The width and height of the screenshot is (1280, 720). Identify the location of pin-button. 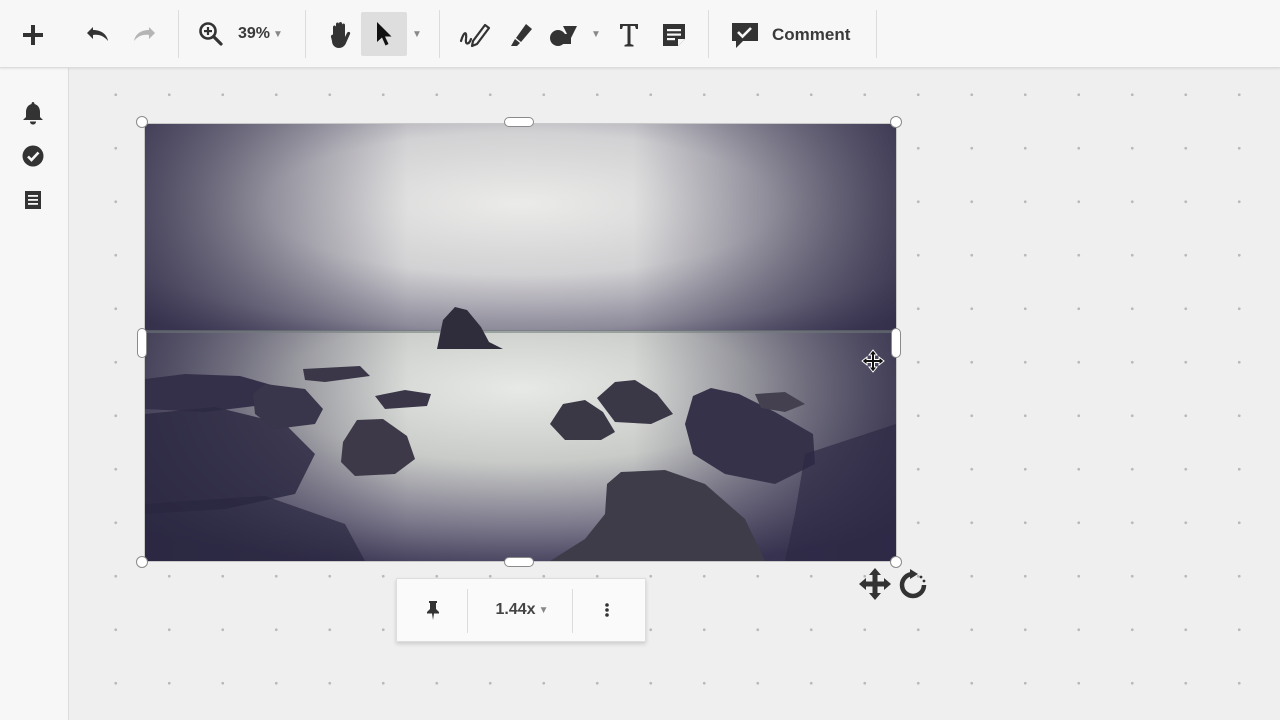
(433, 610).